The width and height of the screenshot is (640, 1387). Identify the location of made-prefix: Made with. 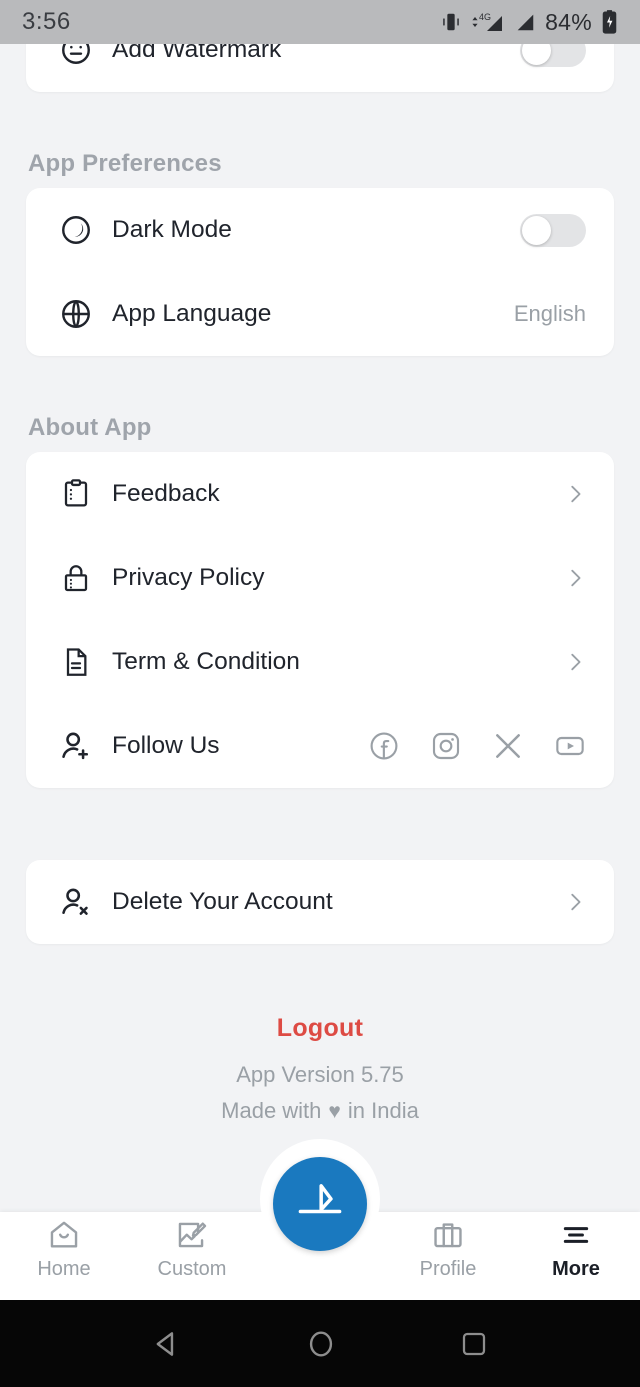
(271, 1110).